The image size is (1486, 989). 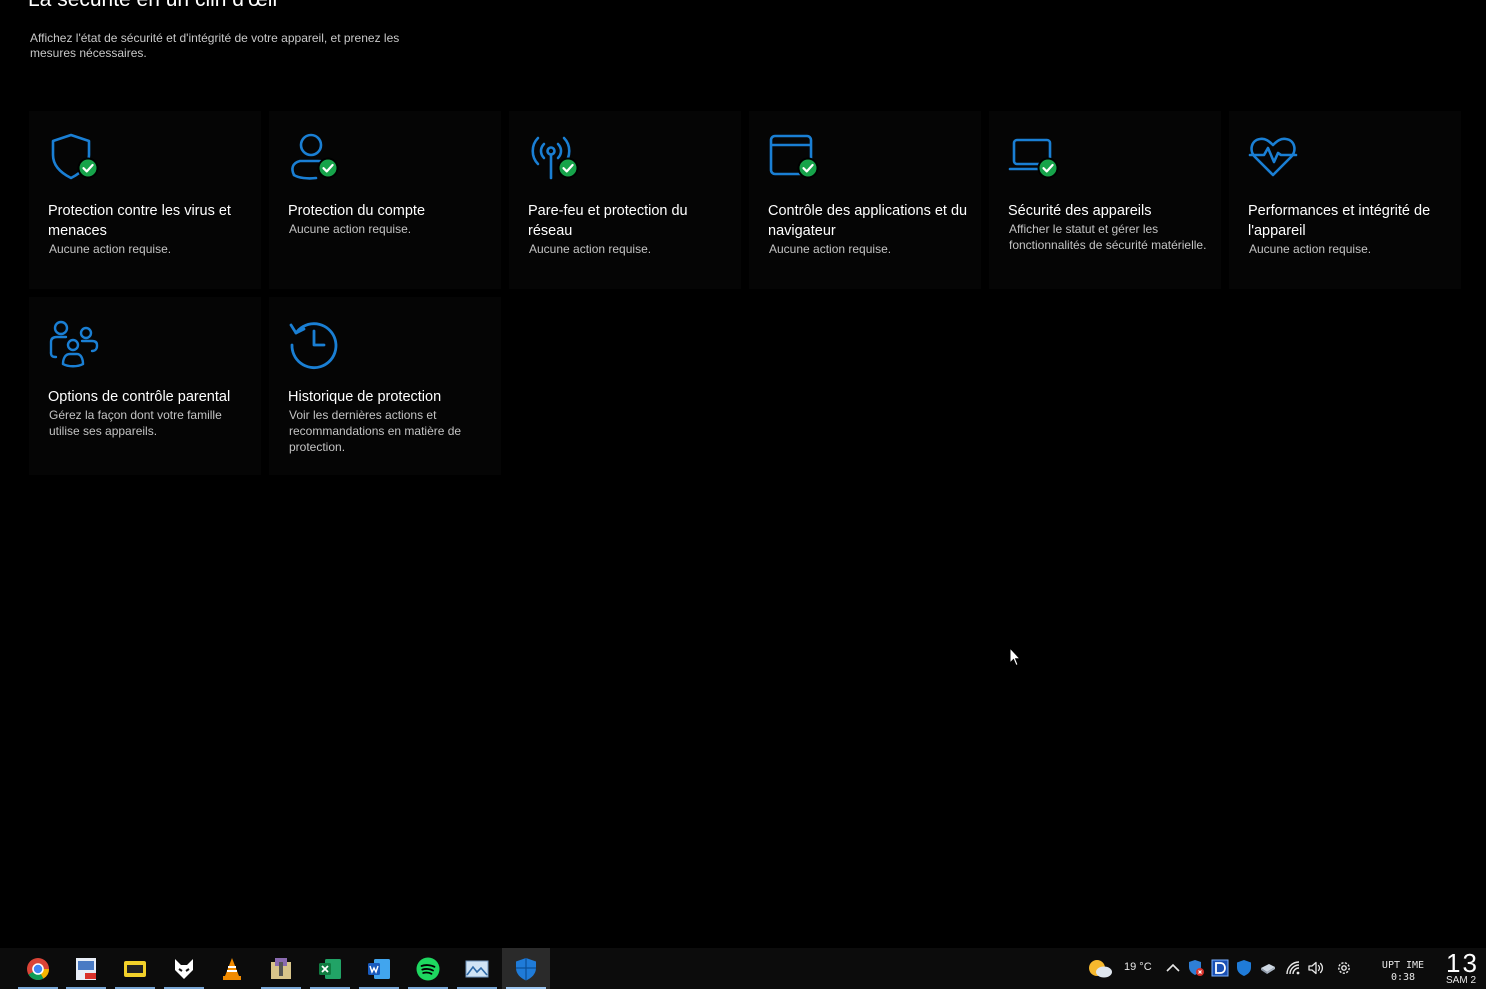 What do you see at coordinates (139, 221) in the screenshot?
I see `tile-title: Protection contre les virus et menaces` at bounding box center [139, 221].